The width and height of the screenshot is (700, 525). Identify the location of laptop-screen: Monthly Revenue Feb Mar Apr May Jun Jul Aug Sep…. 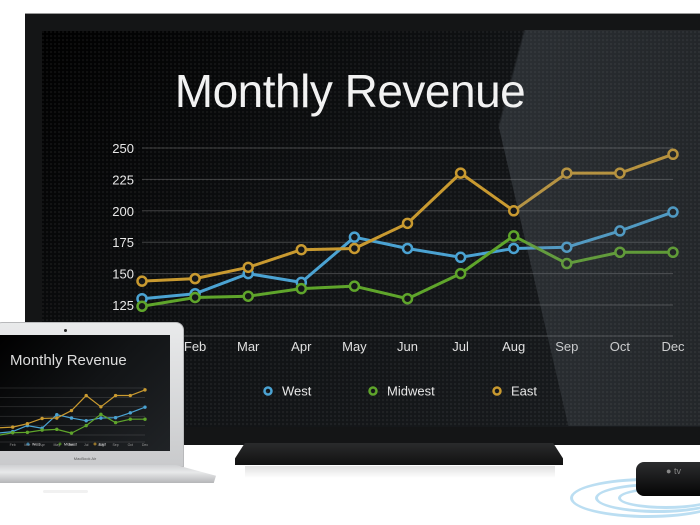
(85, 393).